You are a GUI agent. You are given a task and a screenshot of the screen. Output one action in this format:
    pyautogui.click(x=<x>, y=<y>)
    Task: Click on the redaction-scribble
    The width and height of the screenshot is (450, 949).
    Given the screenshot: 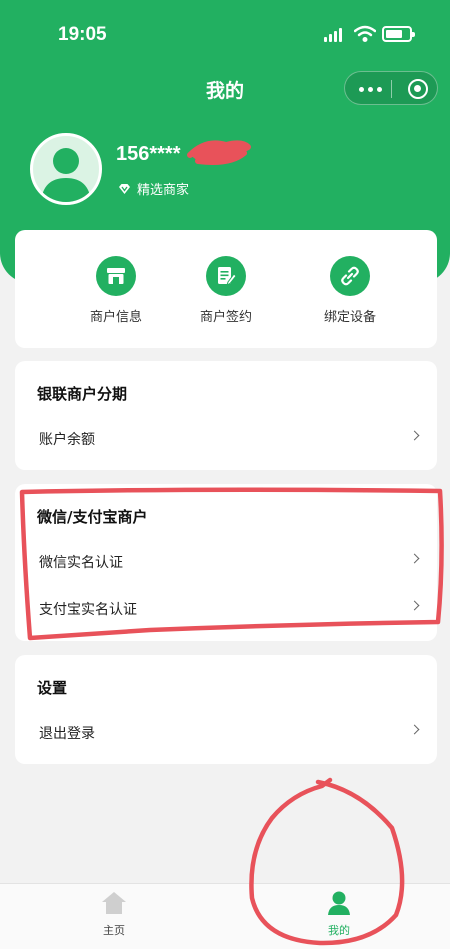 What is the action you would take?
    pyautogui.click(x=219, y=152)
    